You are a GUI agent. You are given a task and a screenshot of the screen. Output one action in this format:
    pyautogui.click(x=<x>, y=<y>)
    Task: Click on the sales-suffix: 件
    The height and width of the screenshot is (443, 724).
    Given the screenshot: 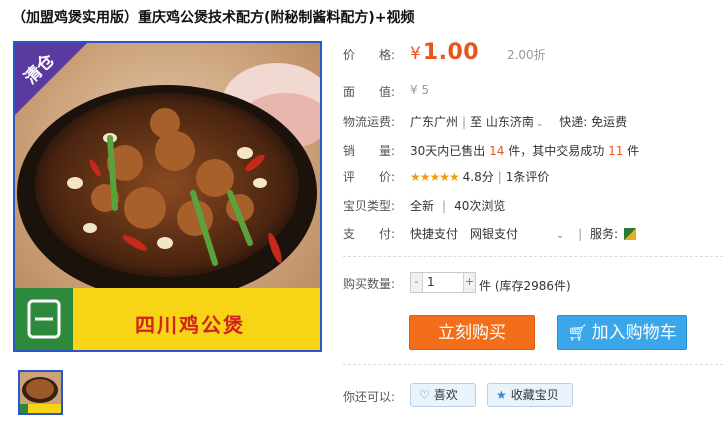 What is the action you would take?
    pyautogui.click(x=633, y=151)
    